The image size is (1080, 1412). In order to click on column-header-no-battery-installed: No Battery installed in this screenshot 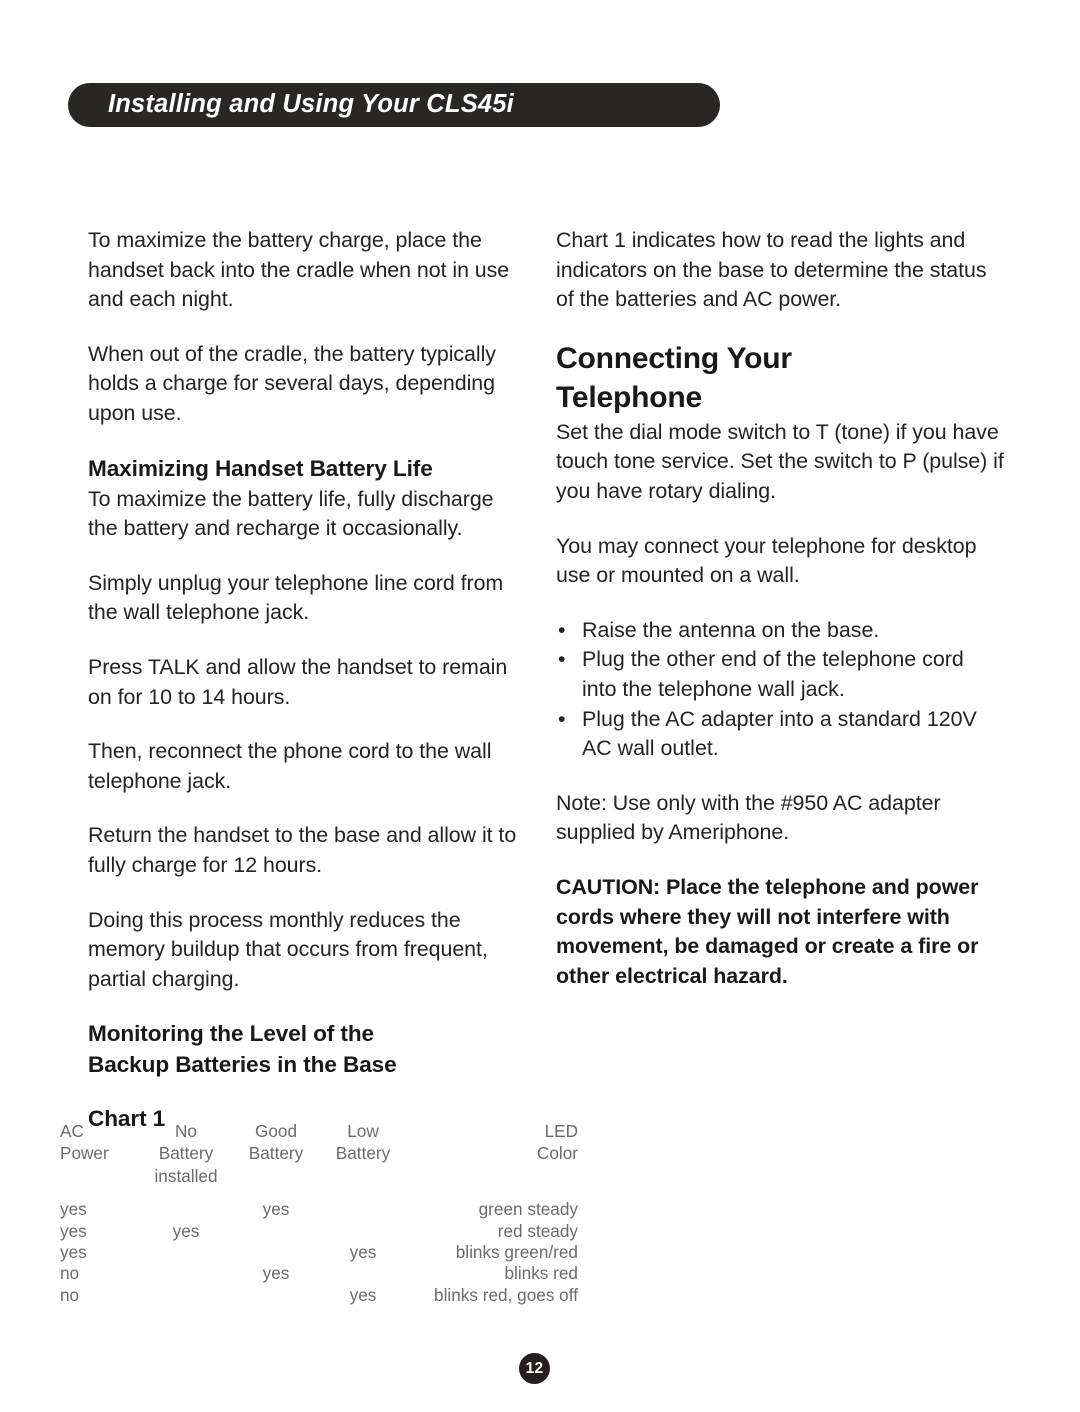, I will do `click(186, 1153)`.